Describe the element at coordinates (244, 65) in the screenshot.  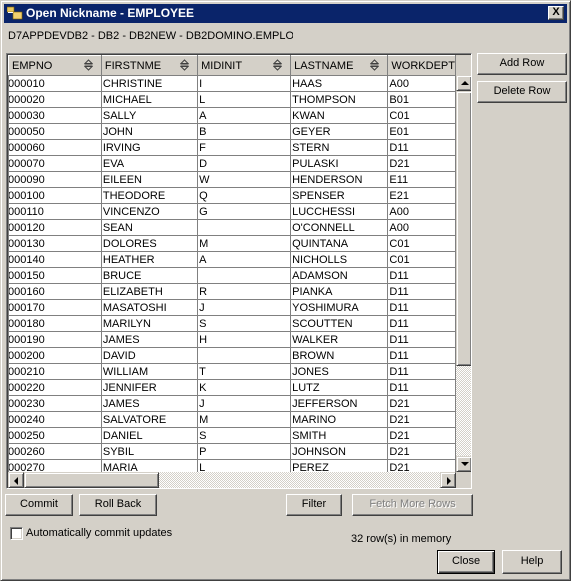
I see `column-header-midinit: MIDINIT` at that location.